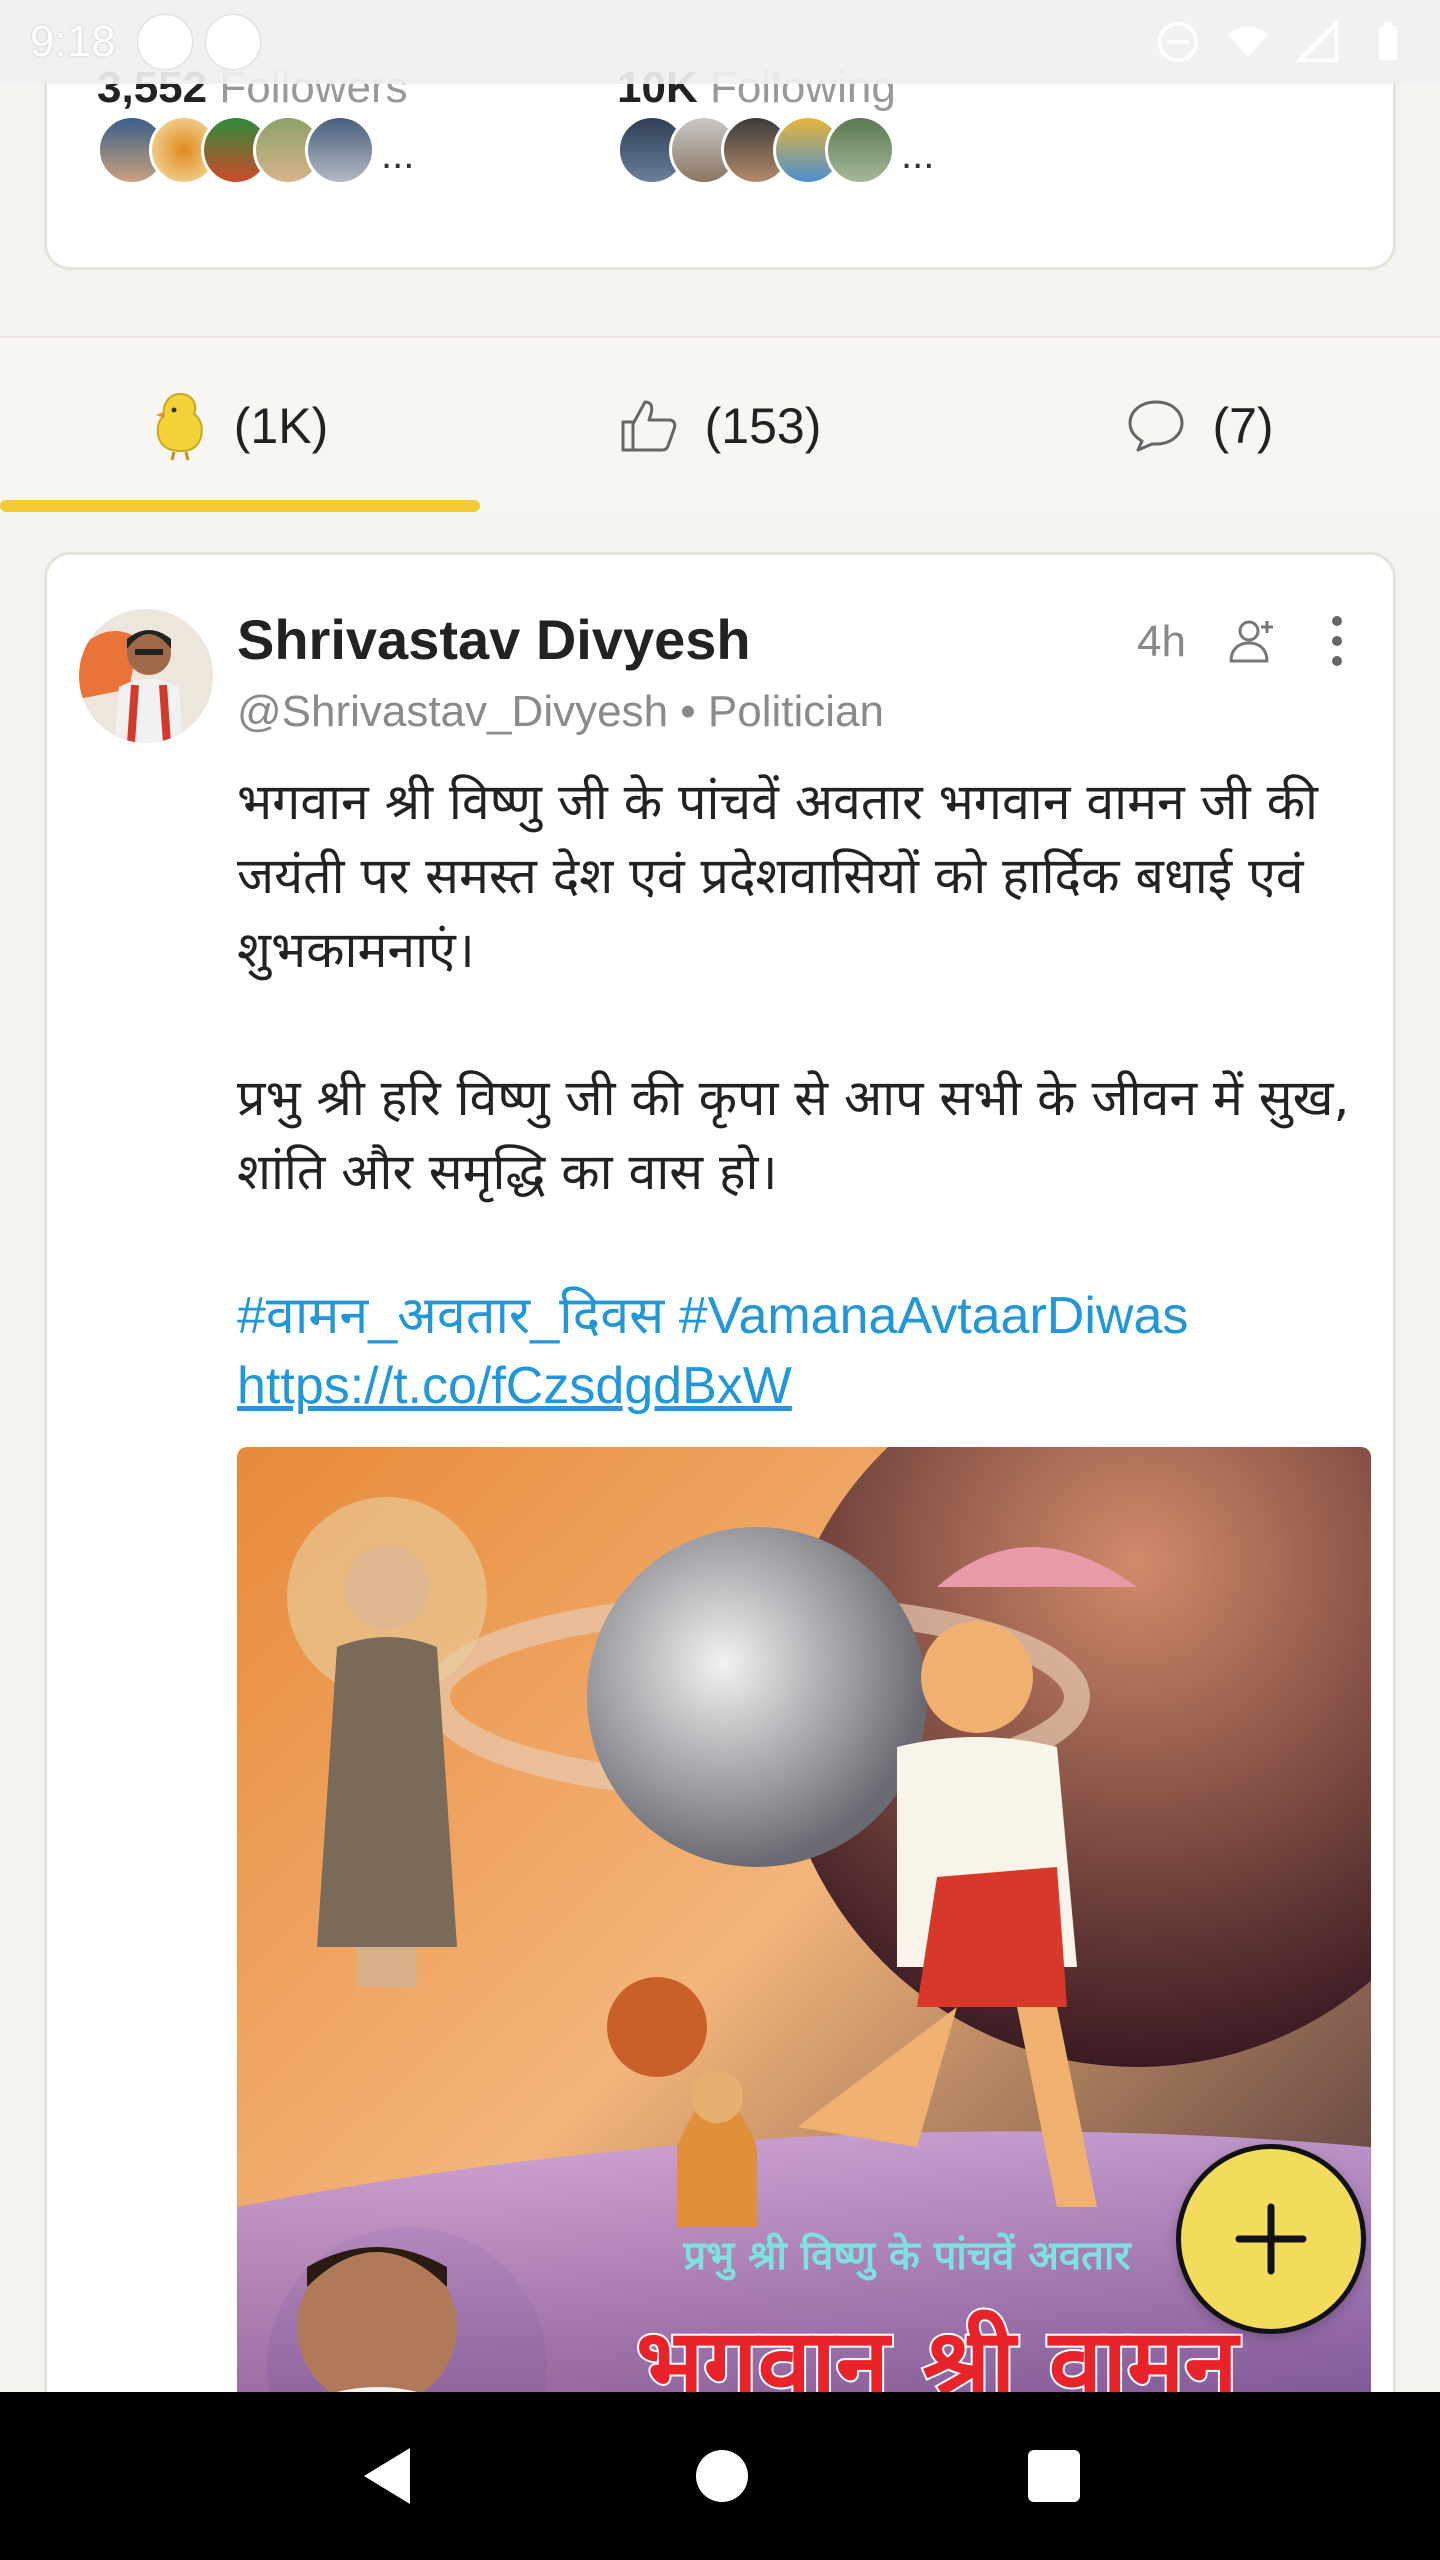 This screenshot has width=1440, height=2560. What do you see at coordinates (1178, 42) in the screenshot?
I see `do-not-disturb-icon` at bounding box center [1178, 42].